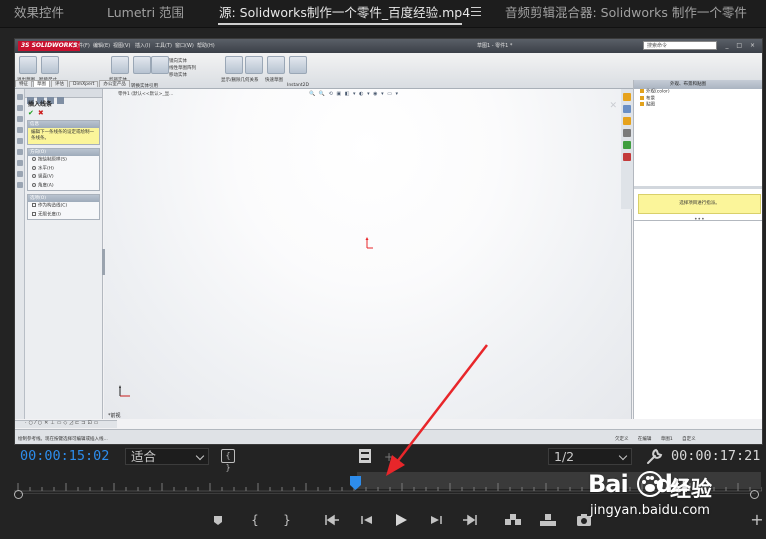 The image size is (766, 539). I want to click on pm-radio: 竖直(V), so click(63, 177).